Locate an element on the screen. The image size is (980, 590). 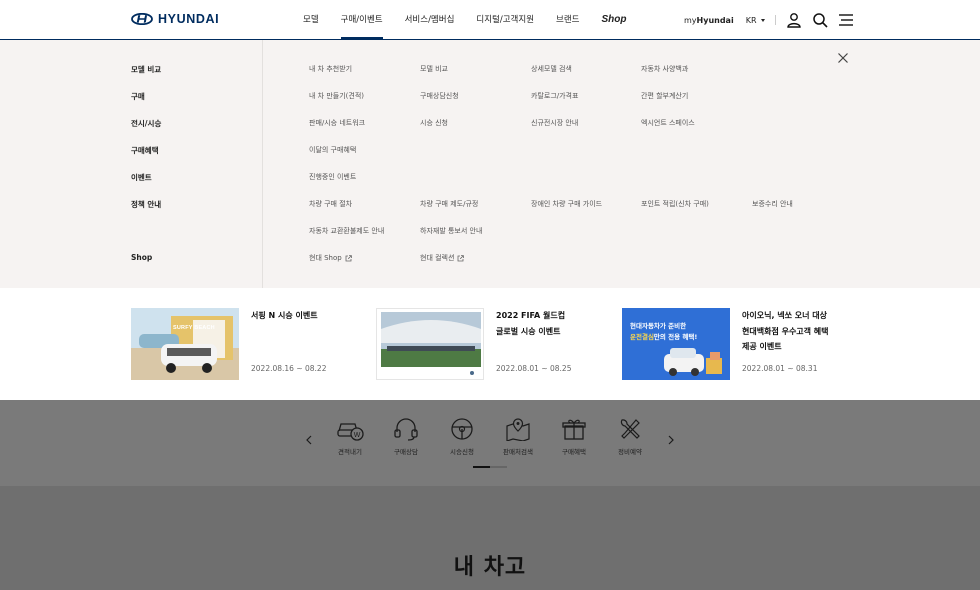
event-info: 서핑 N 시승 이벤트 2022.08.16 ~ 08.22 is located at coordinates (308, 344).